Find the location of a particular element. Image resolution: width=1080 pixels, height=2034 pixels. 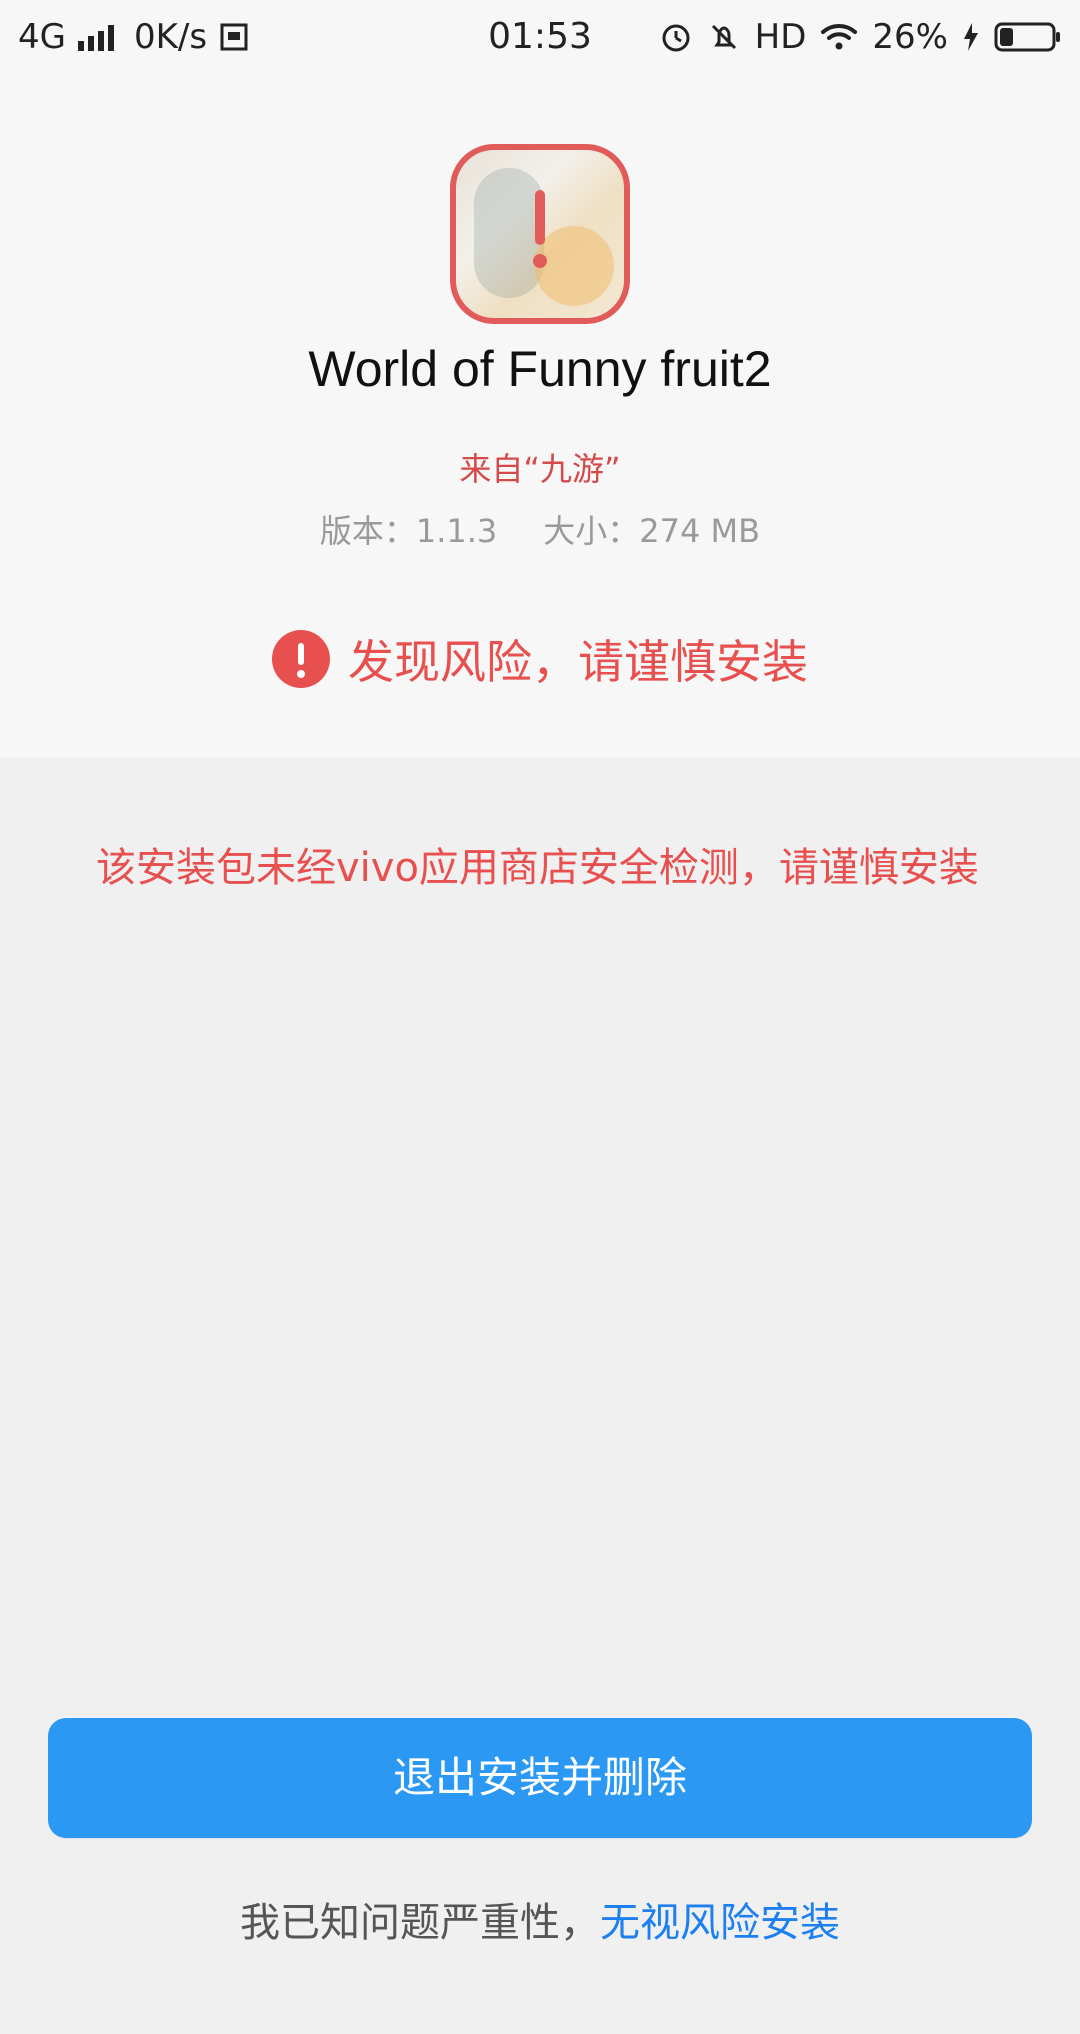

app-icon-art-fruit is located at coordinates (574, 266).